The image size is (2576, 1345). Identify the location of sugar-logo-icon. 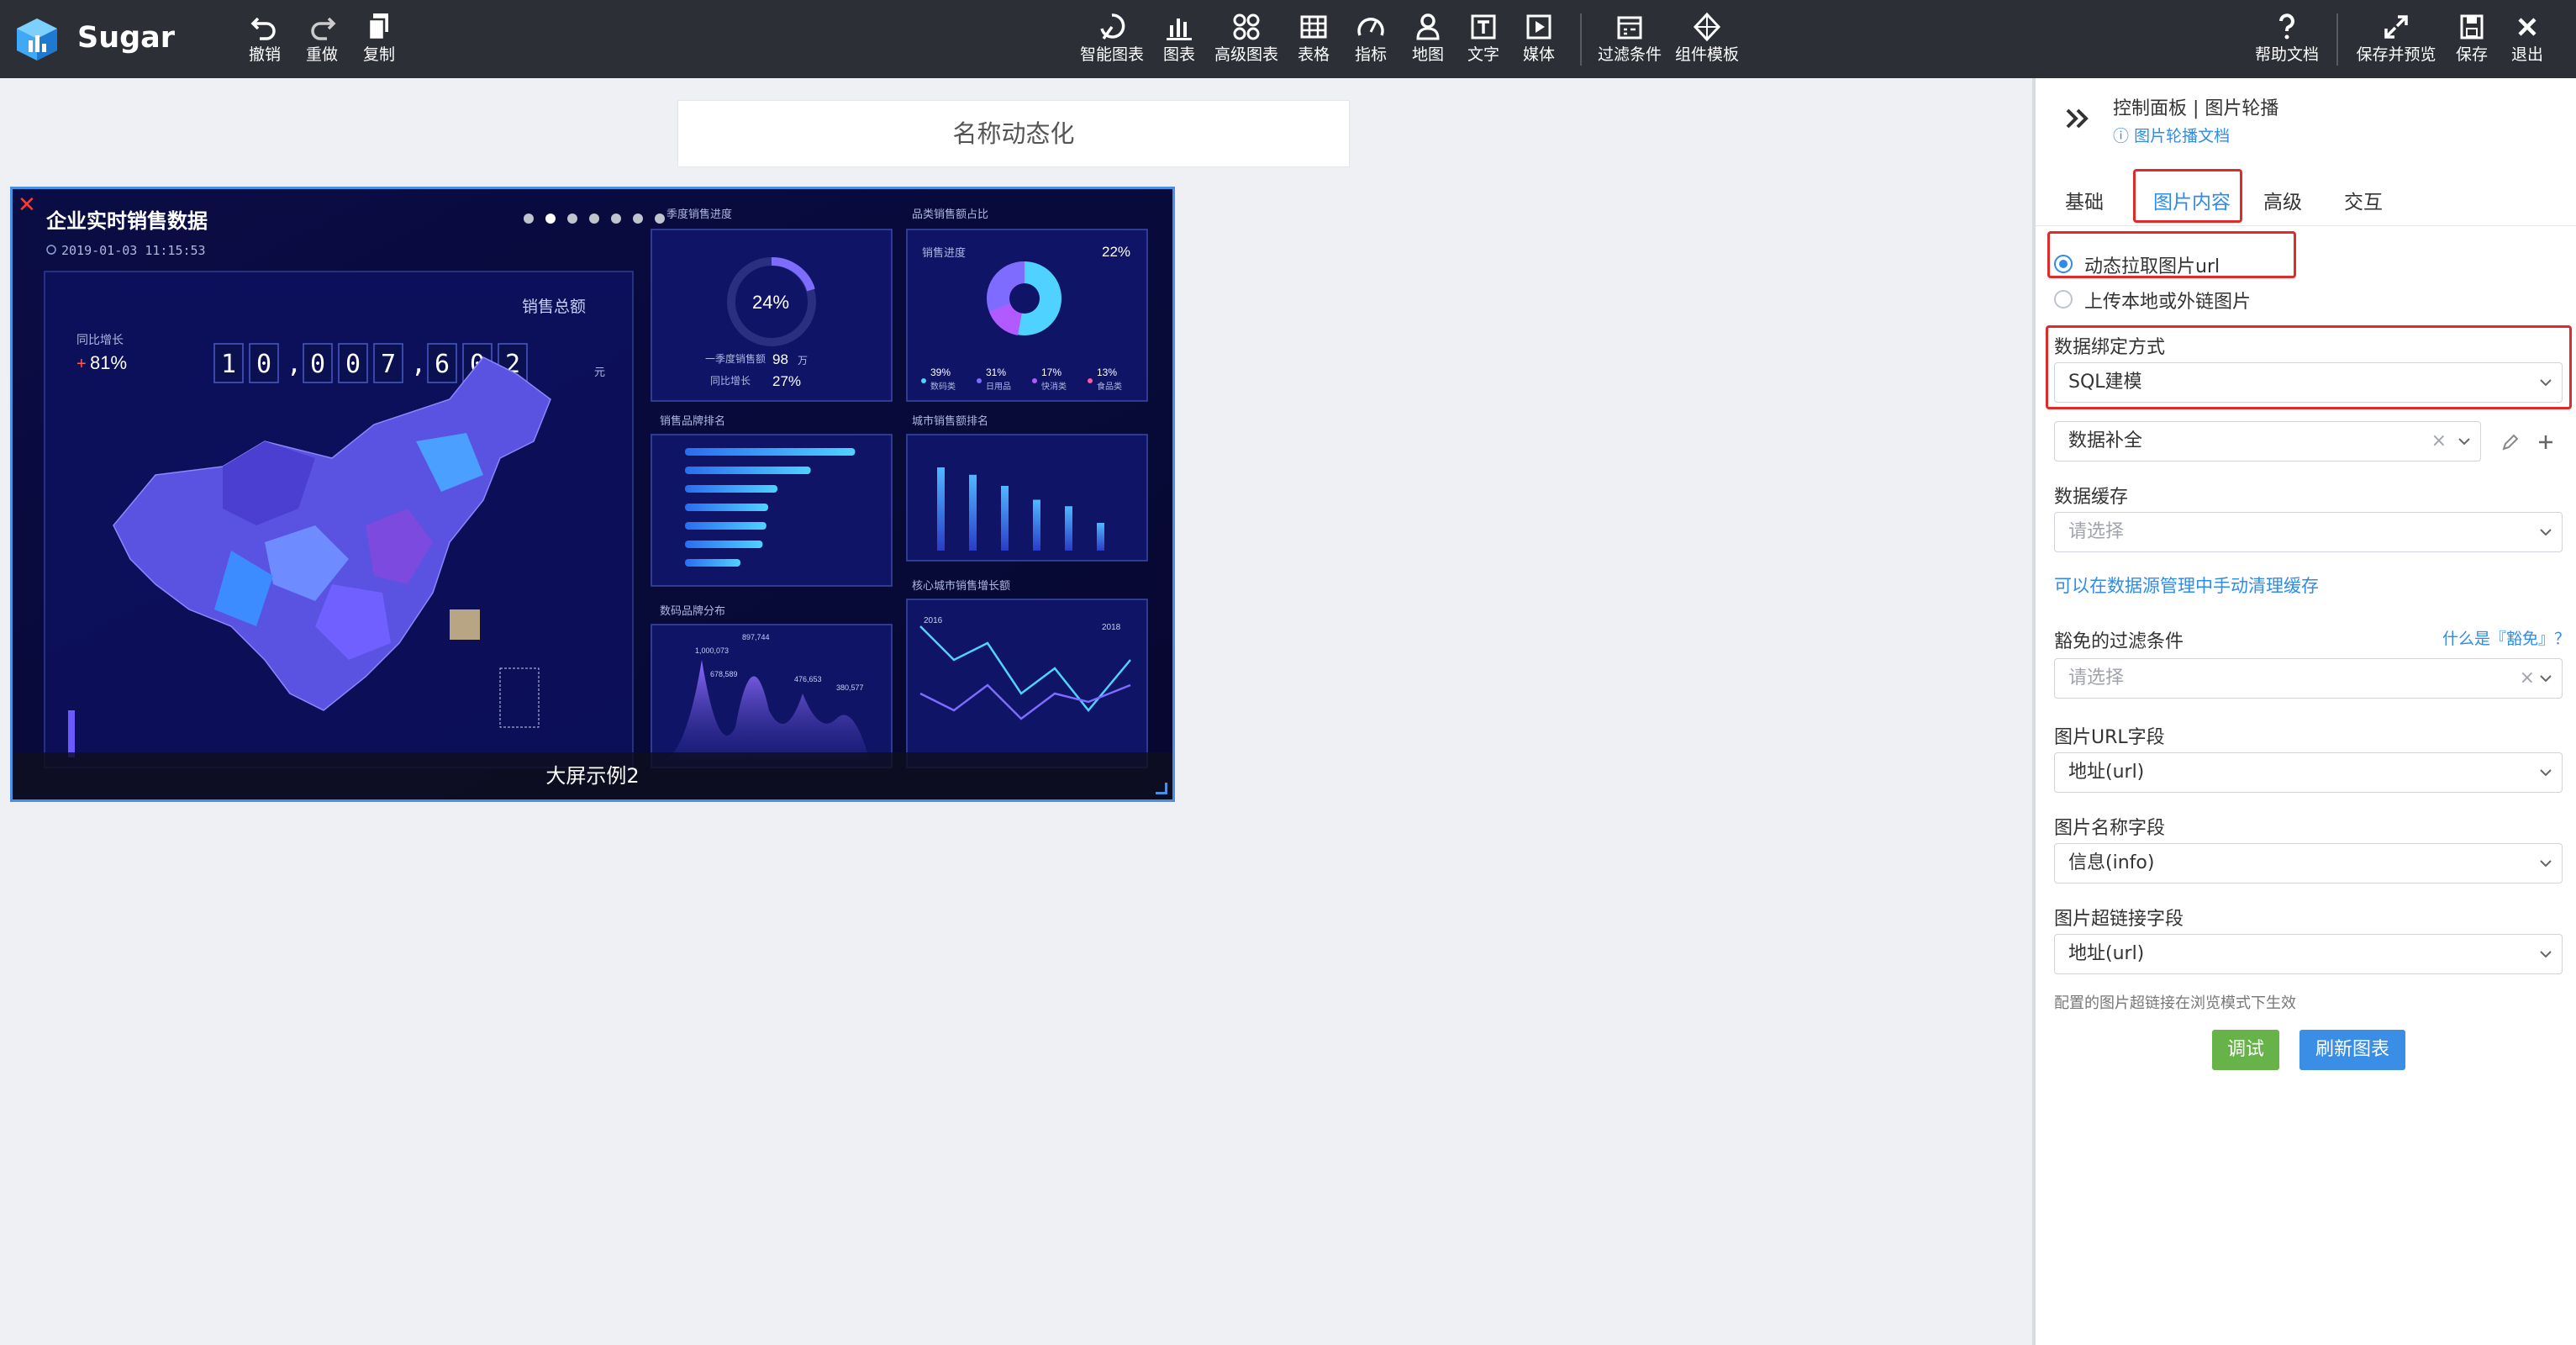
(37, 39).